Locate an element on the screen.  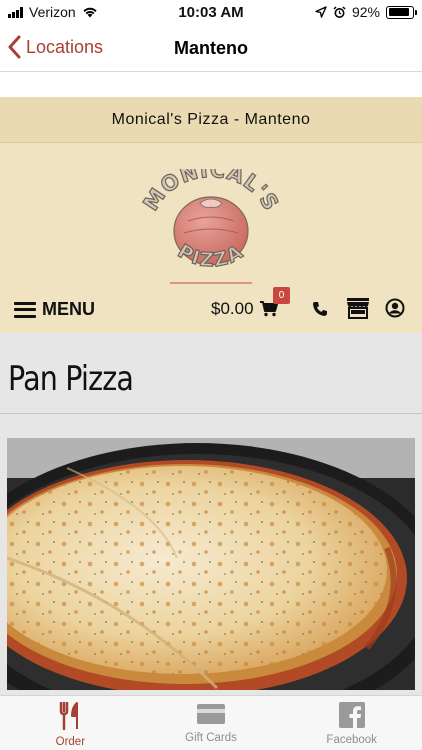
tab-order: Order is located at coordinates (70, 723).